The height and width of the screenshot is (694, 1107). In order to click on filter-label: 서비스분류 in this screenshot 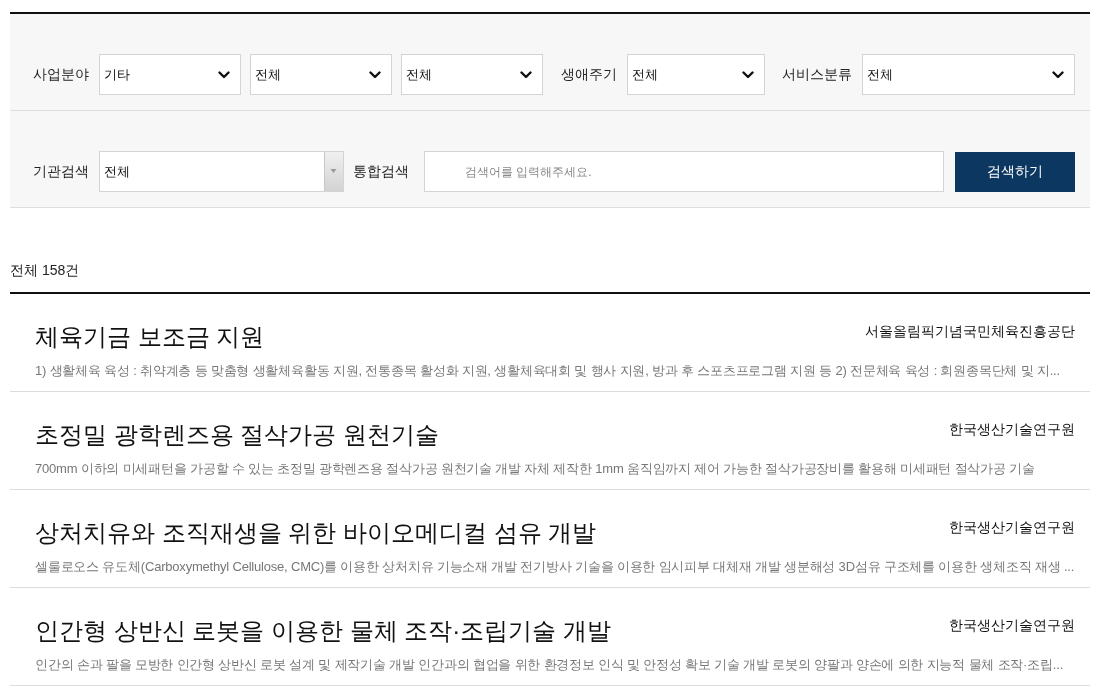, I will do `click(817, 74)`.